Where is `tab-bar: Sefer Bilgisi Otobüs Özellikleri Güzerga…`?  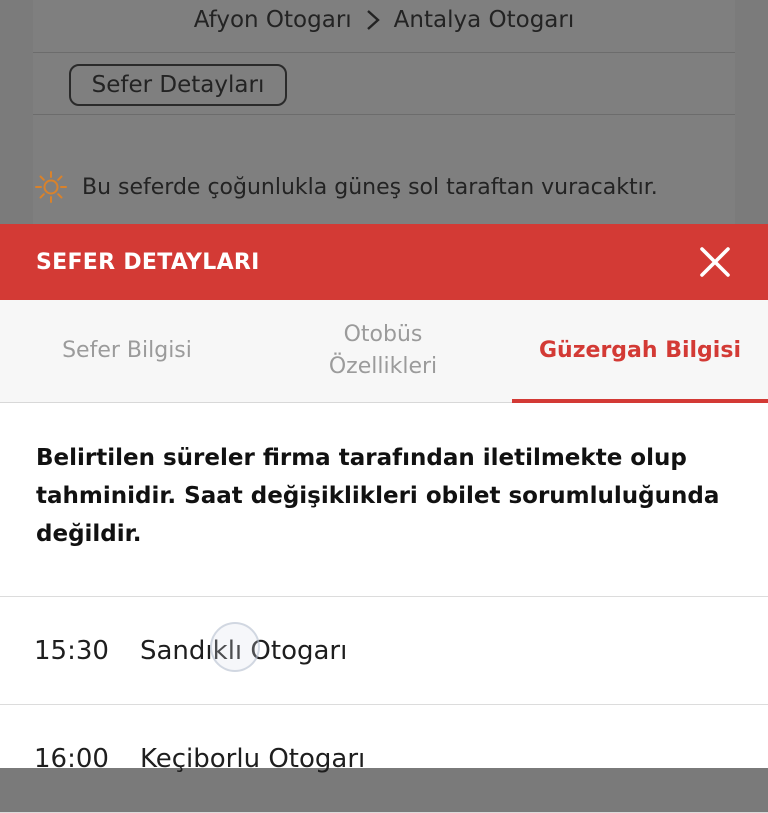 tab-bar: Sefer Bilgisi Otobüs Özellikleri Güzerga… is located at coordinates (384, 351).